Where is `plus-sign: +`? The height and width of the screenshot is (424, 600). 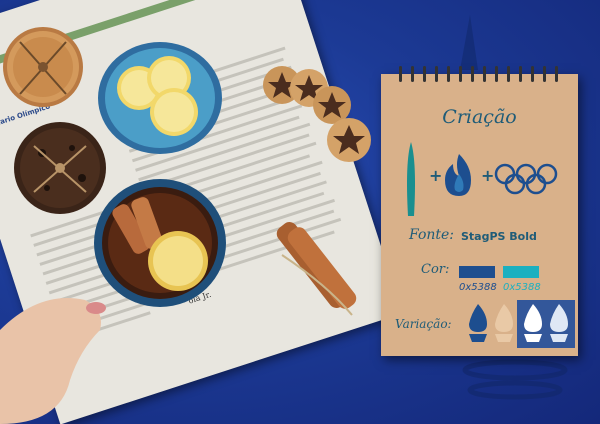
plus-sign: + is located at coordinates (488, 175).